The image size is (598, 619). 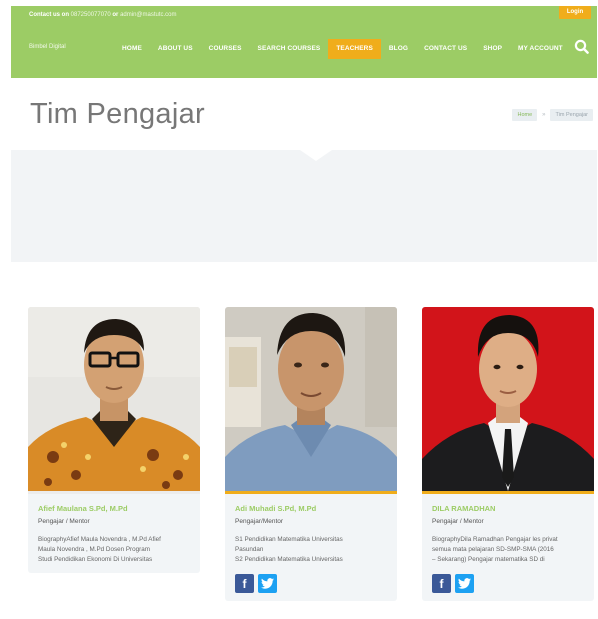 What do you see at coordinates (49, 15) in the screenshot?
I see `contact-prefix: Contact us on` at bounding box center [49, 15].